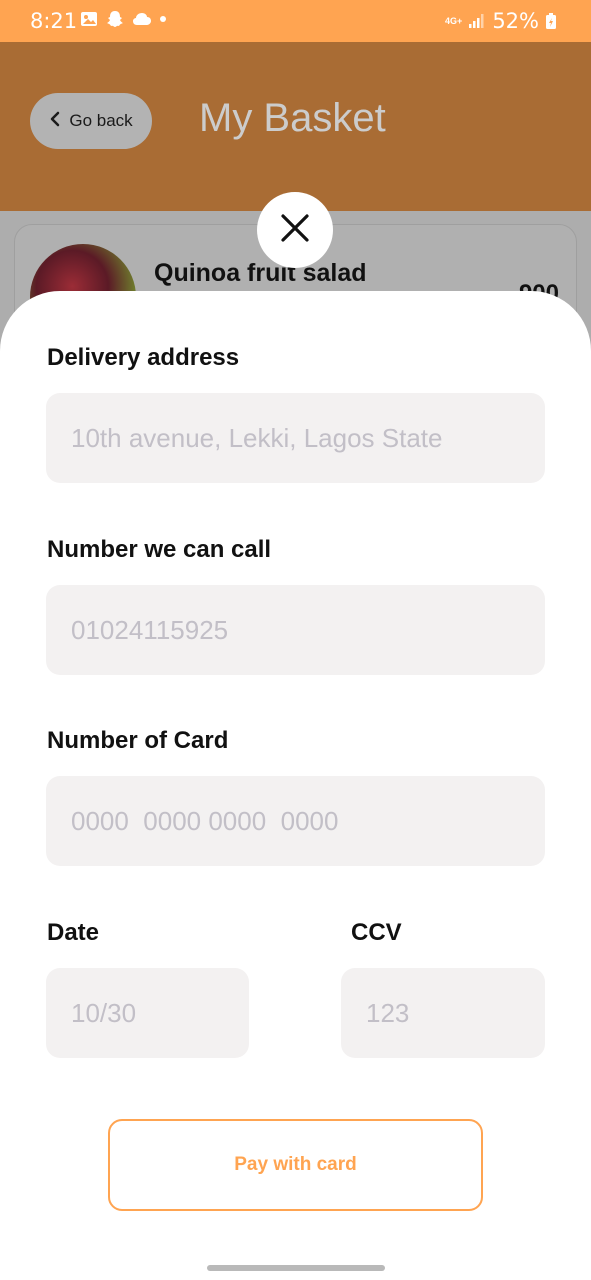 Image resolution: width=591 pixels, height=1280 pixels. I want to click on signal-icon, so click(477, 21).